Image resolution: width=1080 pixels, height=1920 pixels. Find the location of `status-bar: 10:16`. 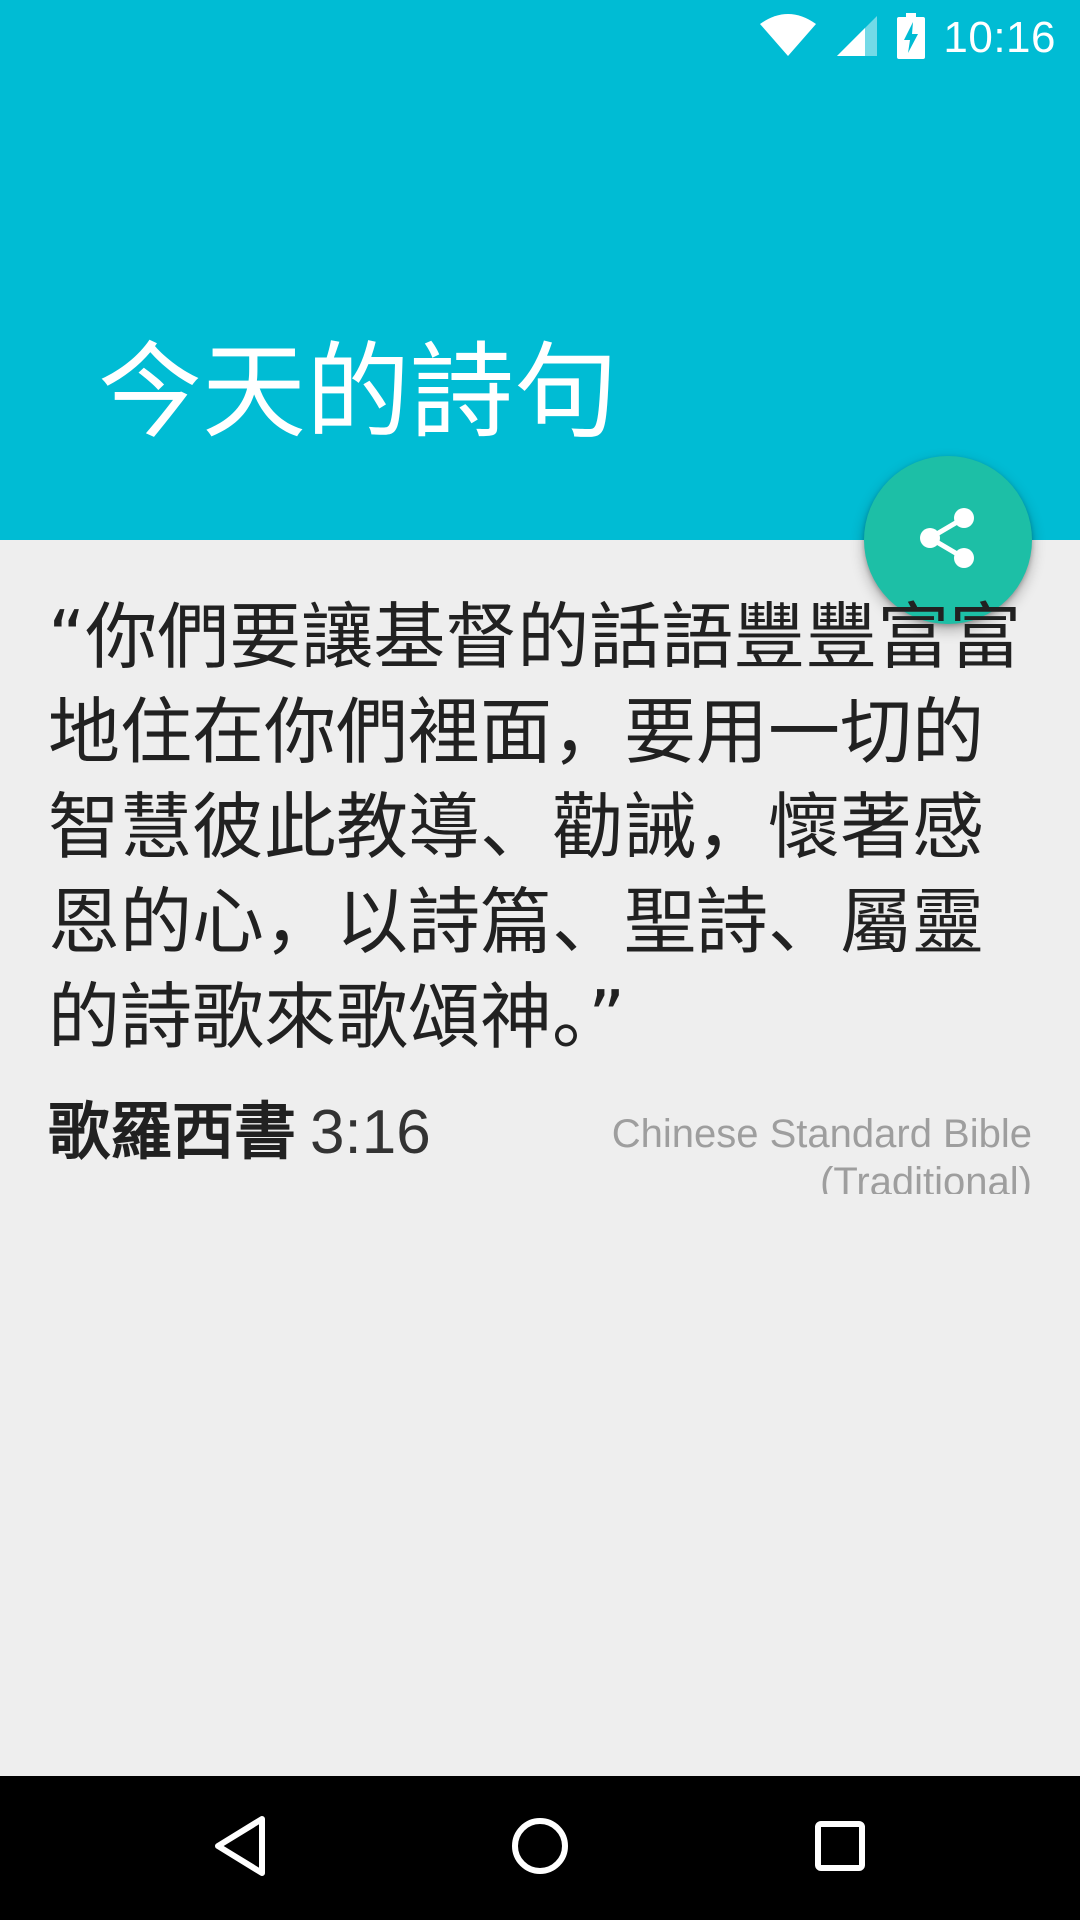

status-bar: 10:16 is located at coordinates (540, 37).